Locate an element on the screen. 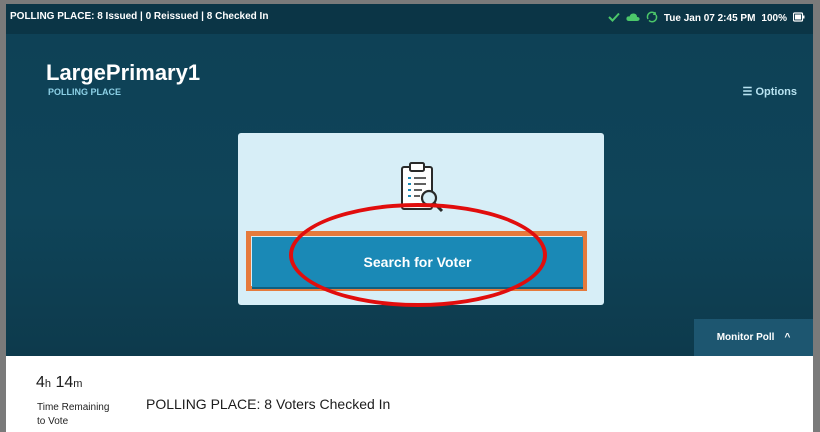  monitor-poll-label: Monitor Poll is located at coordinates (745, 337).